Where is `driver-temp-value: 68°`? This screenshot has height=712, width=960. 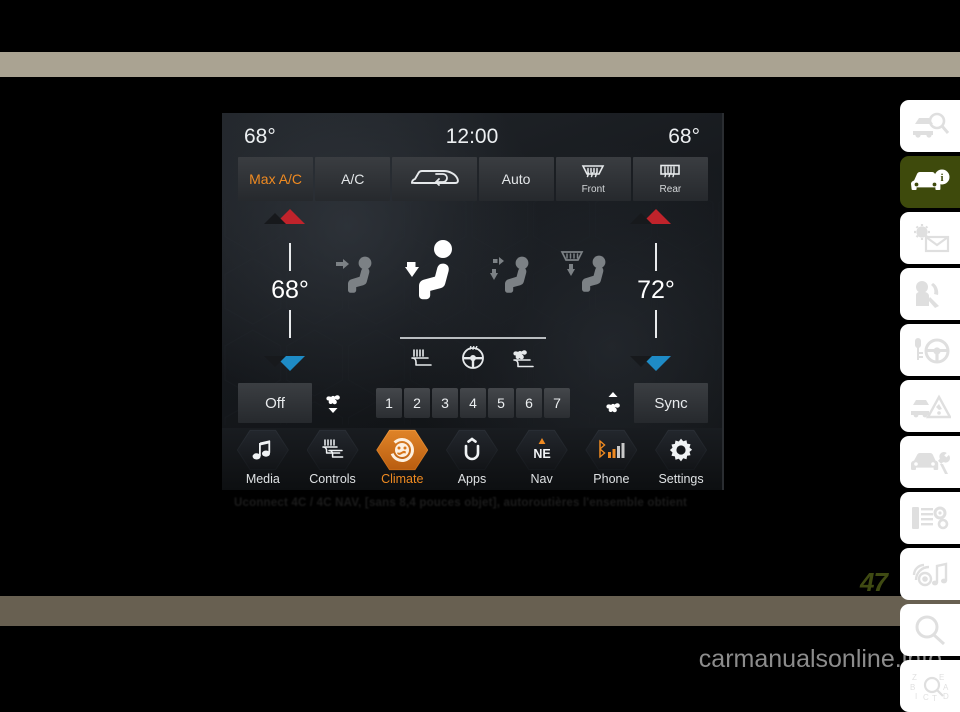
driver-temp-value: 68° is located at coordinates (290, 289).